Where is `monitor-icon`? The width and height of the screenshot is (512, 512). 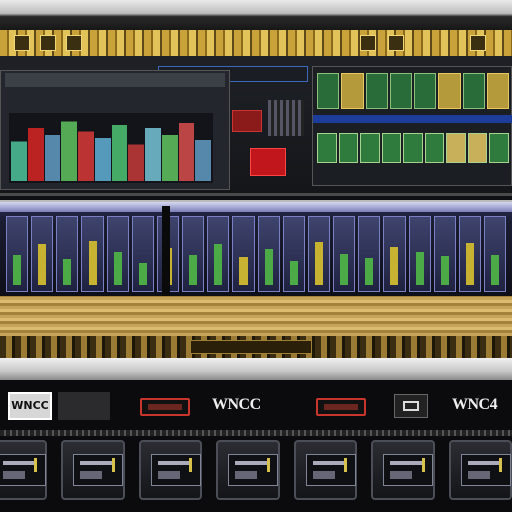
monitor-icon is located at coordinates (411, 406).